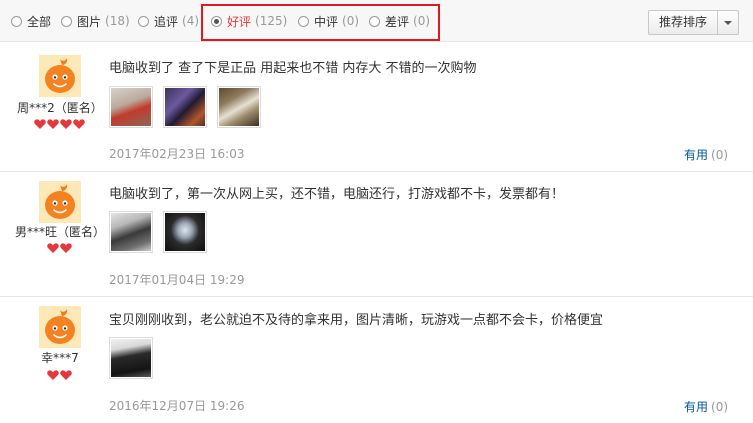 This screenshot has width=753, height=423. What do you see at coordinates (95, 21) in the screenshot?
I see `filter-photos: 图片 (18)` at bounding box center [95, 21].